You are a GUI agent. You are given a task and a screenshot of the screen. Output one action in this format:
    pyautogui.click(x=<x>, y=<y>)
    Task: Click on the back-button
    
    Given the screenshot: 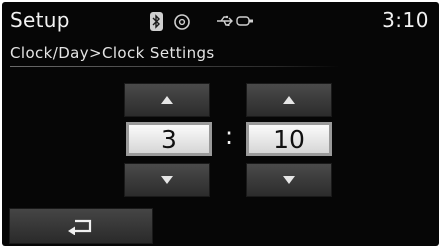 What is the action you would take?
    pyautogui.click(x=81, y=226)
    